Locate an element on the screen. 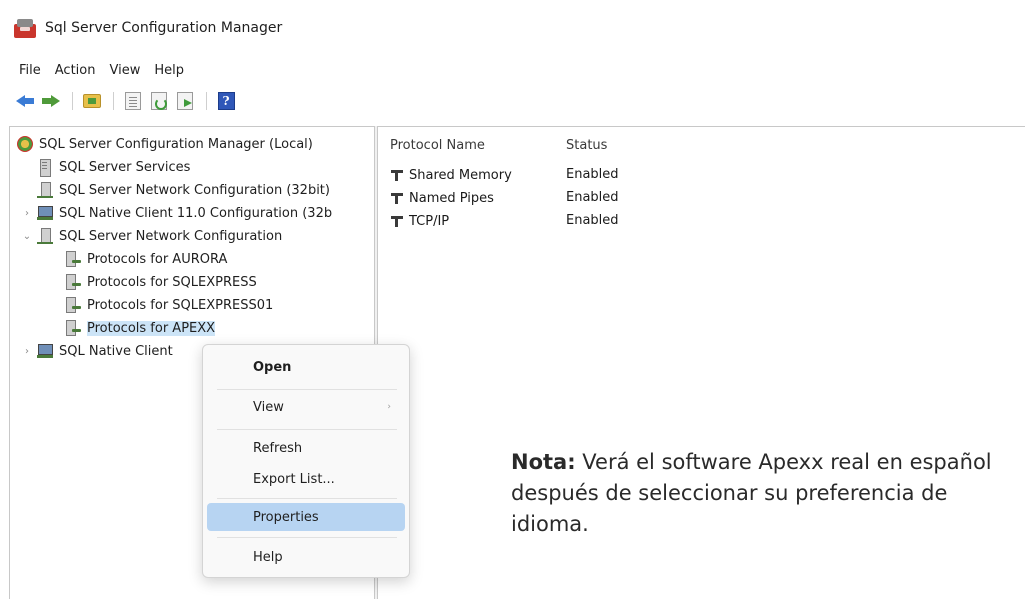 The image size is (1025, 599). menu-file: File is located at coordinates (30, 70).